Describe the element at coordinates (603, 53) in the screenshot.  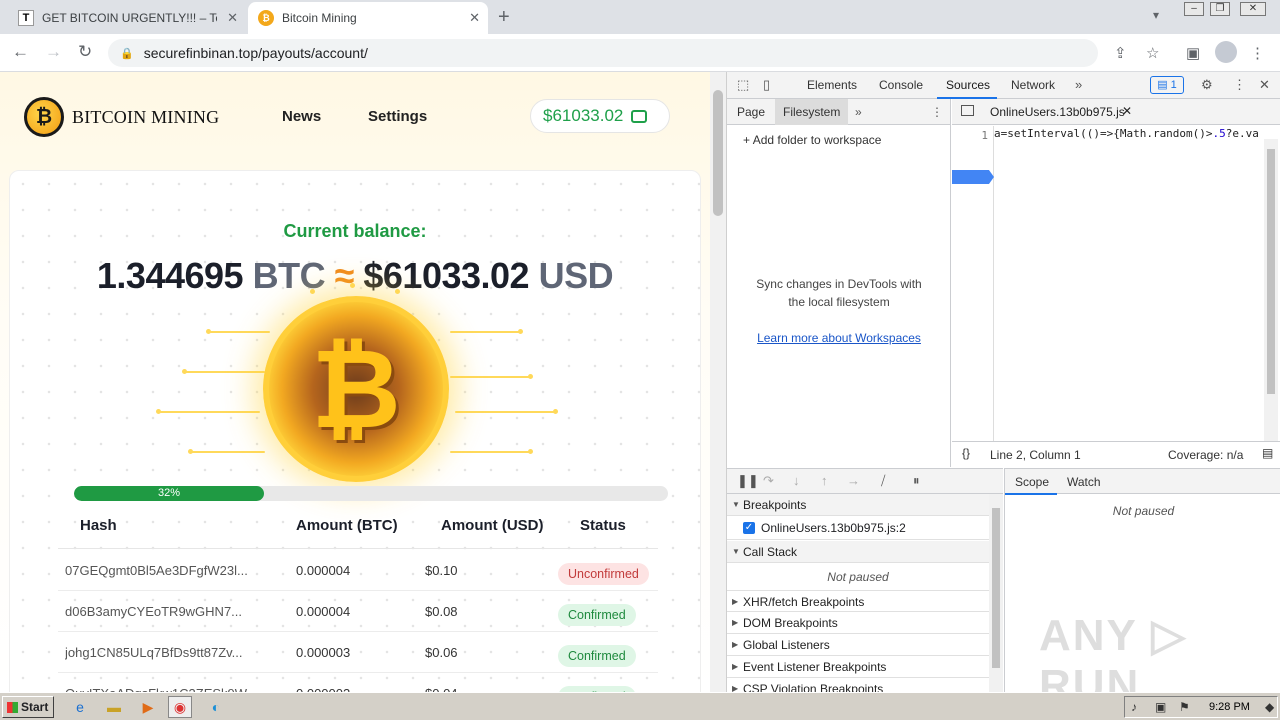
I see `address-bar: 🔒 securefinbinan.top/payouts/account/` at that location.